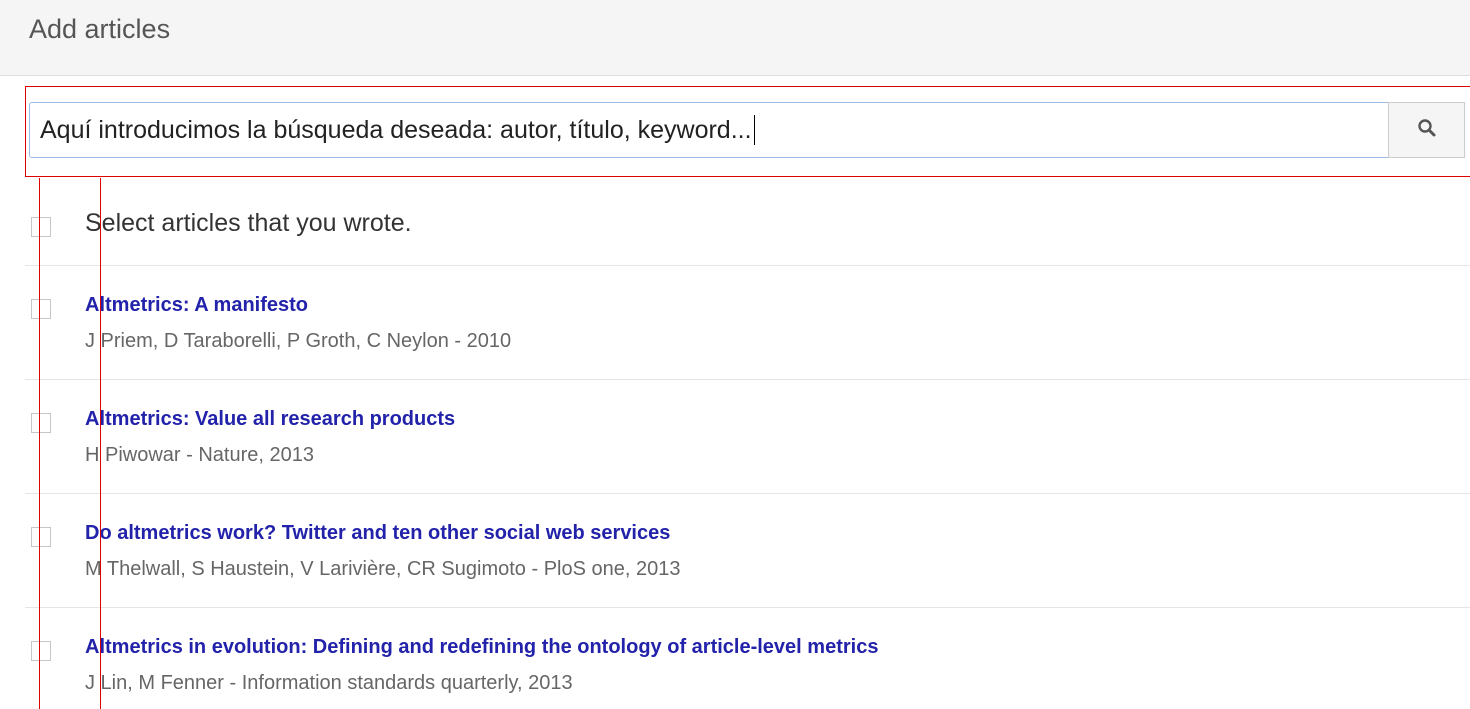 The image size is (1470, 709). I want to click on select-all-checkbox, so click(41, 227).